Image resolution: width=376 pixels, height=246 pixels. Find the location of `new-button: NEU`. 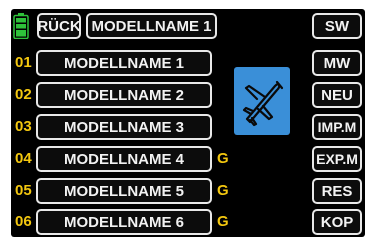

new-button: NEU is located at coordinates (337, 95).